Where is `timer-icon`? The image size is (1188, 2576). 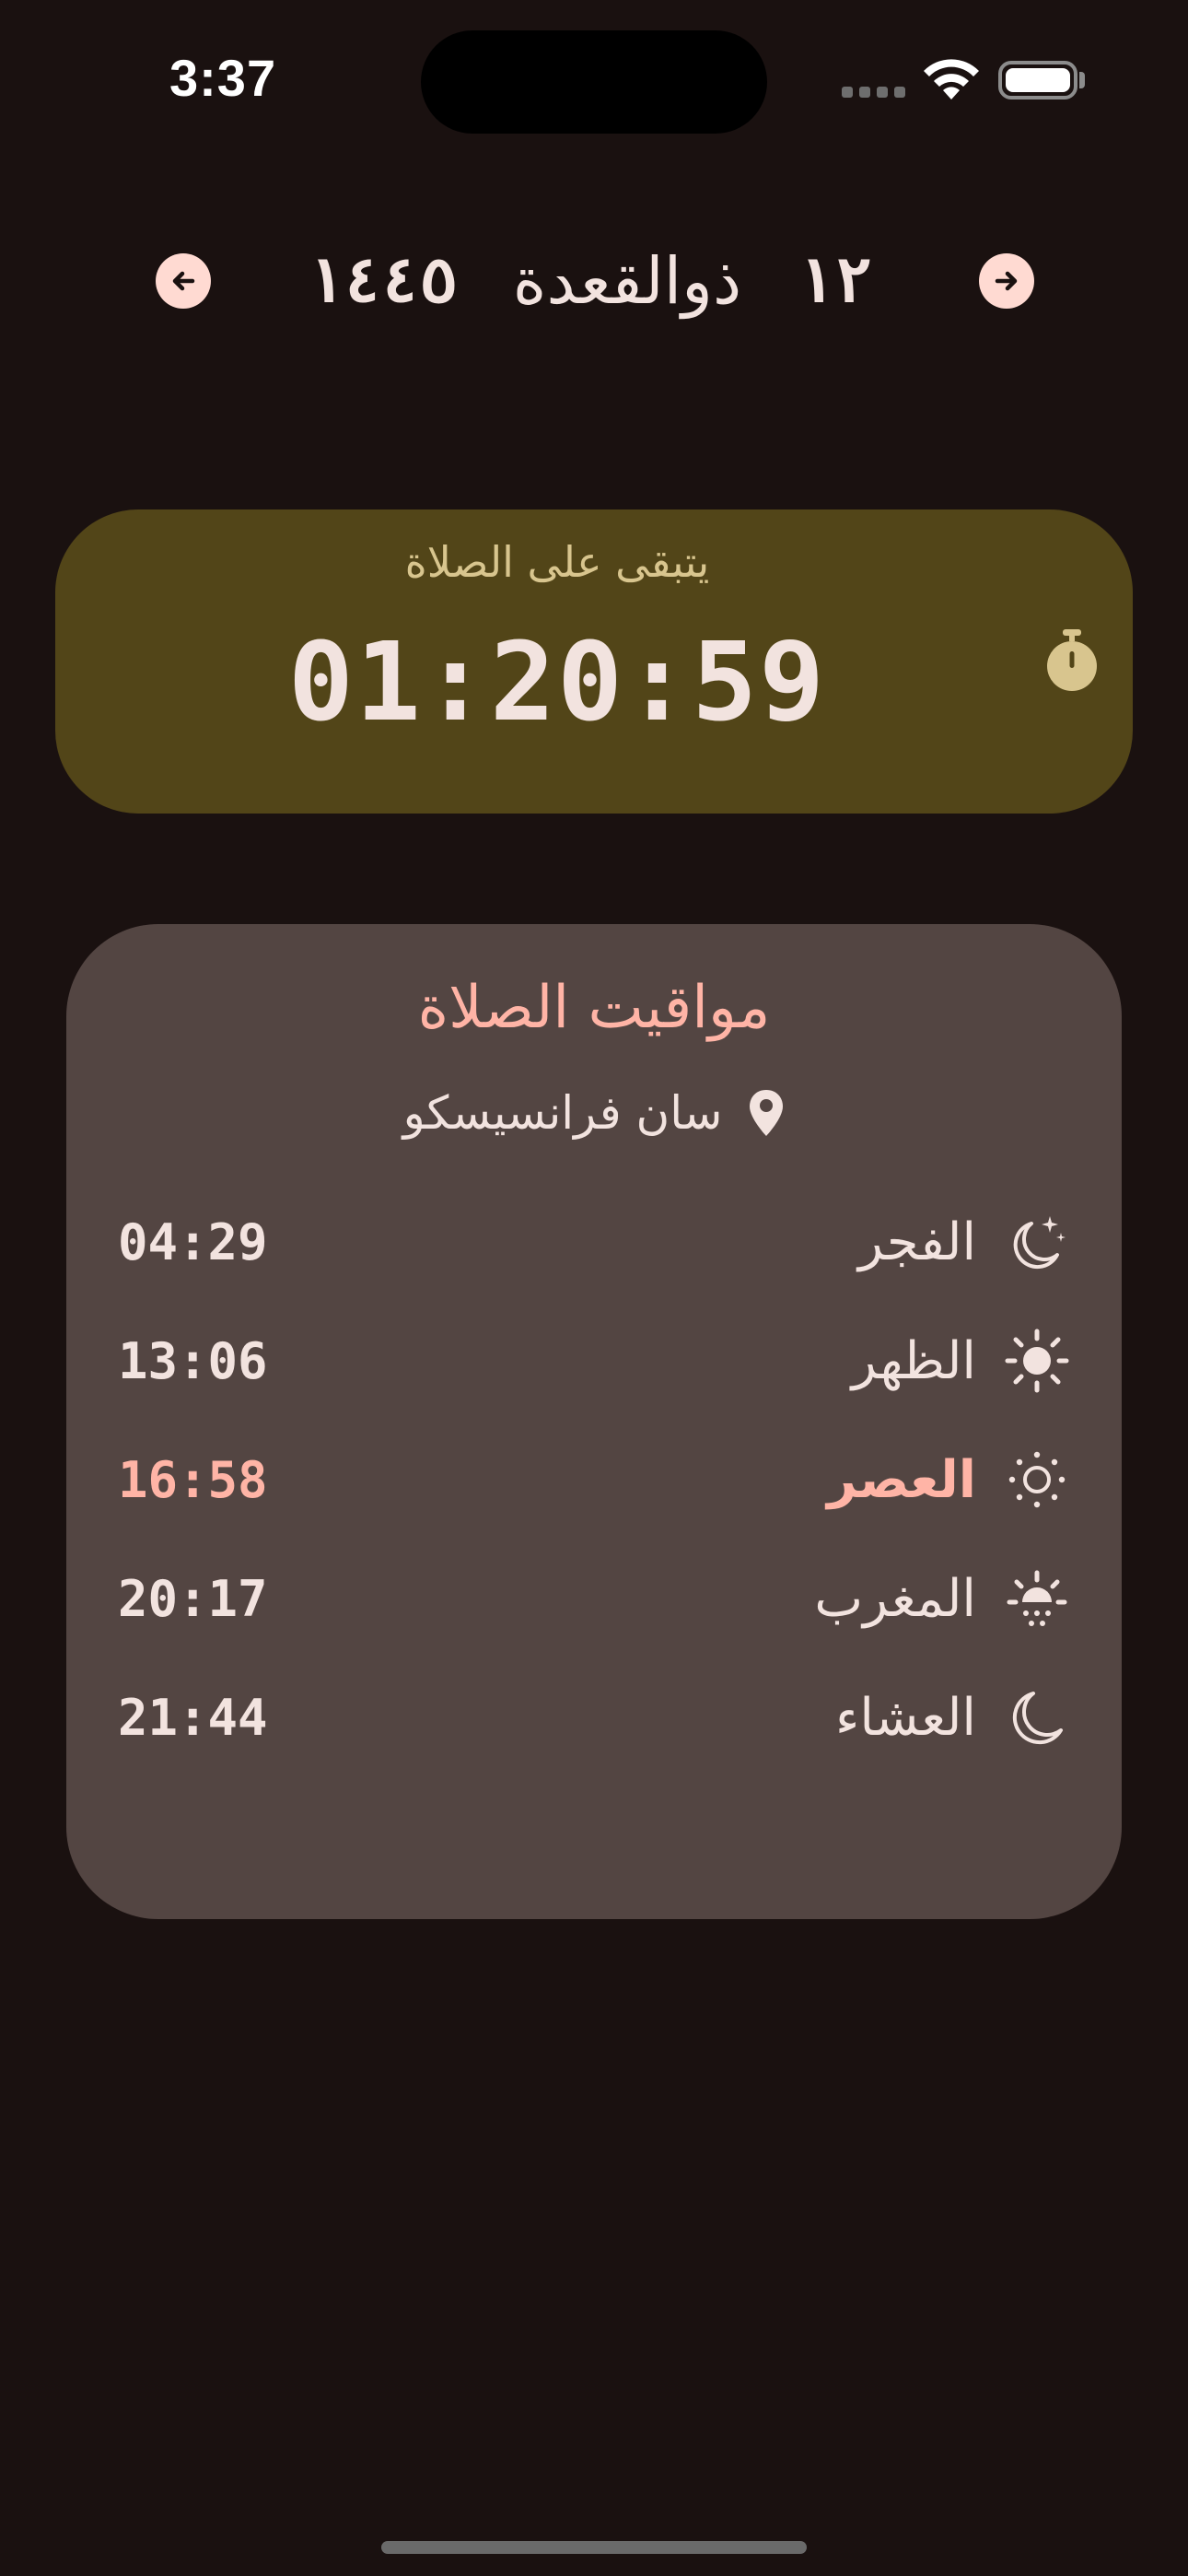 timer-icon is located at coordinates (1072, 660).